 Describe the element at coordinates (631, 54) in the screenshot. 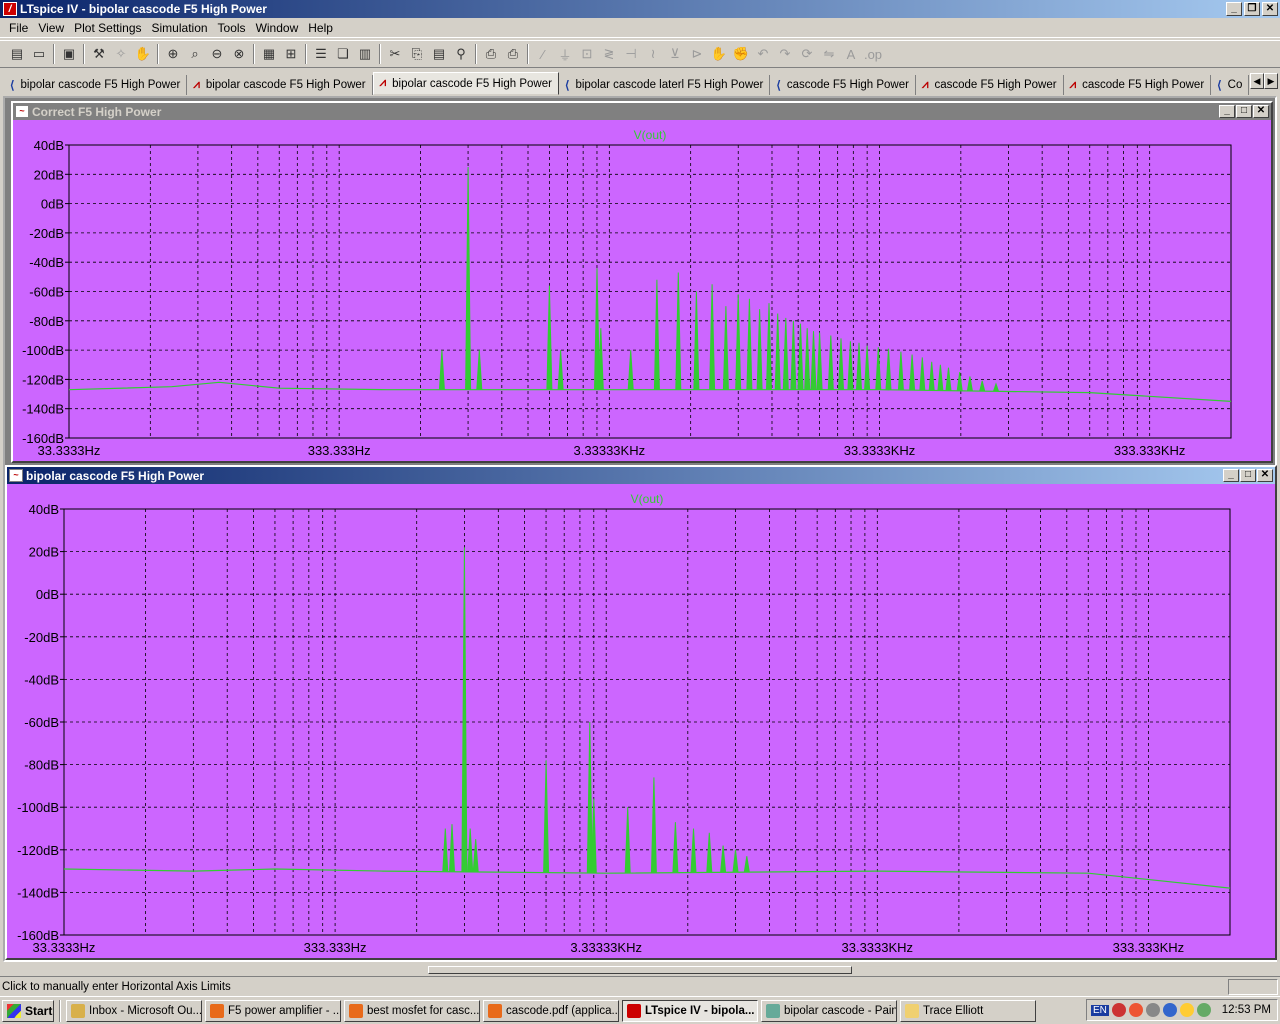

I see `capacitor-icon: ⊣` at that location.